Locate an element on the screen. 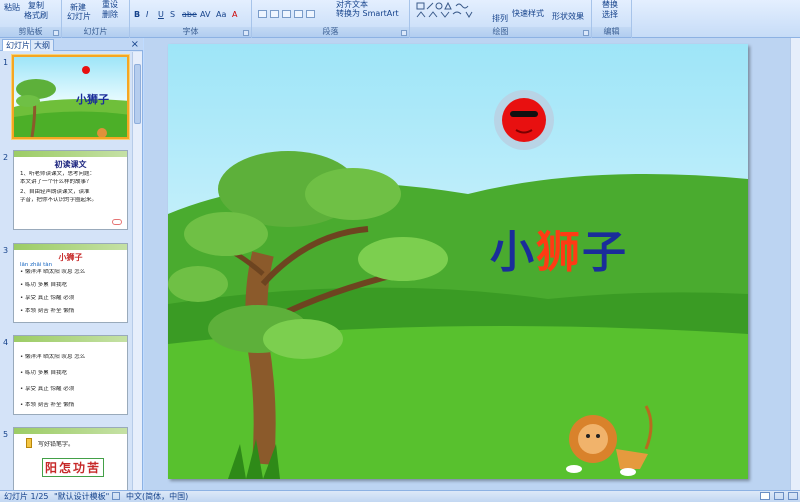  ribbon-group-editing: 替换 选择 编辑 is located at coordinates (612, 19).